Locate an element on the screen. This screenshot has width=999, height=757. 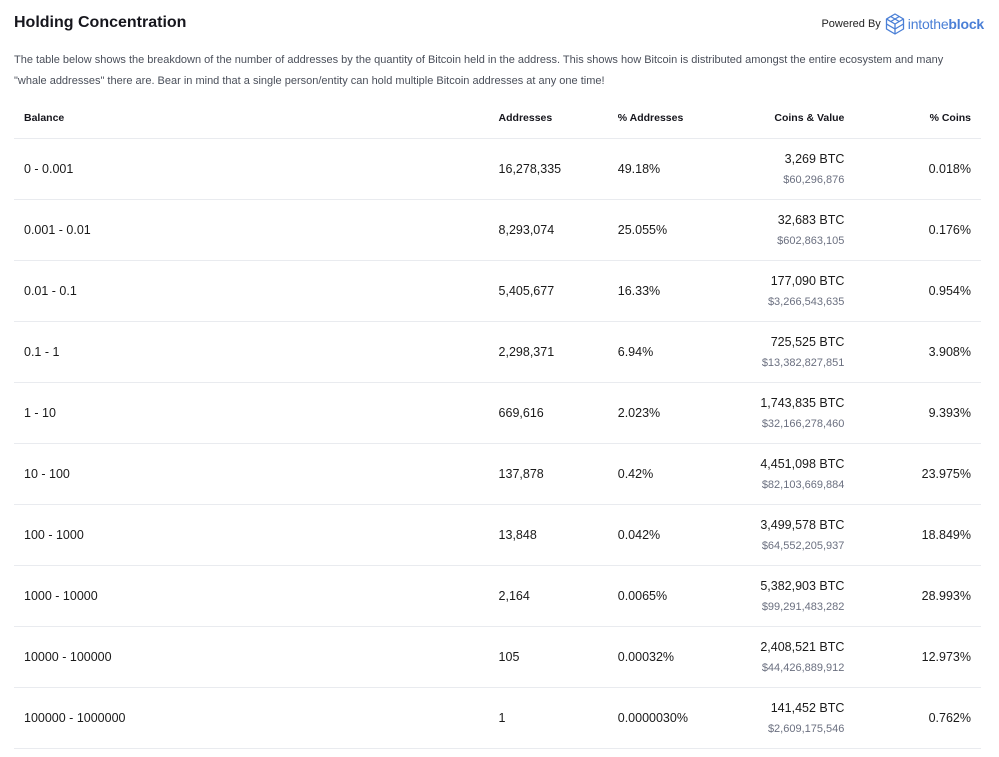
pct-coins-cell: 18.849% is located at coordinates (912, 535).